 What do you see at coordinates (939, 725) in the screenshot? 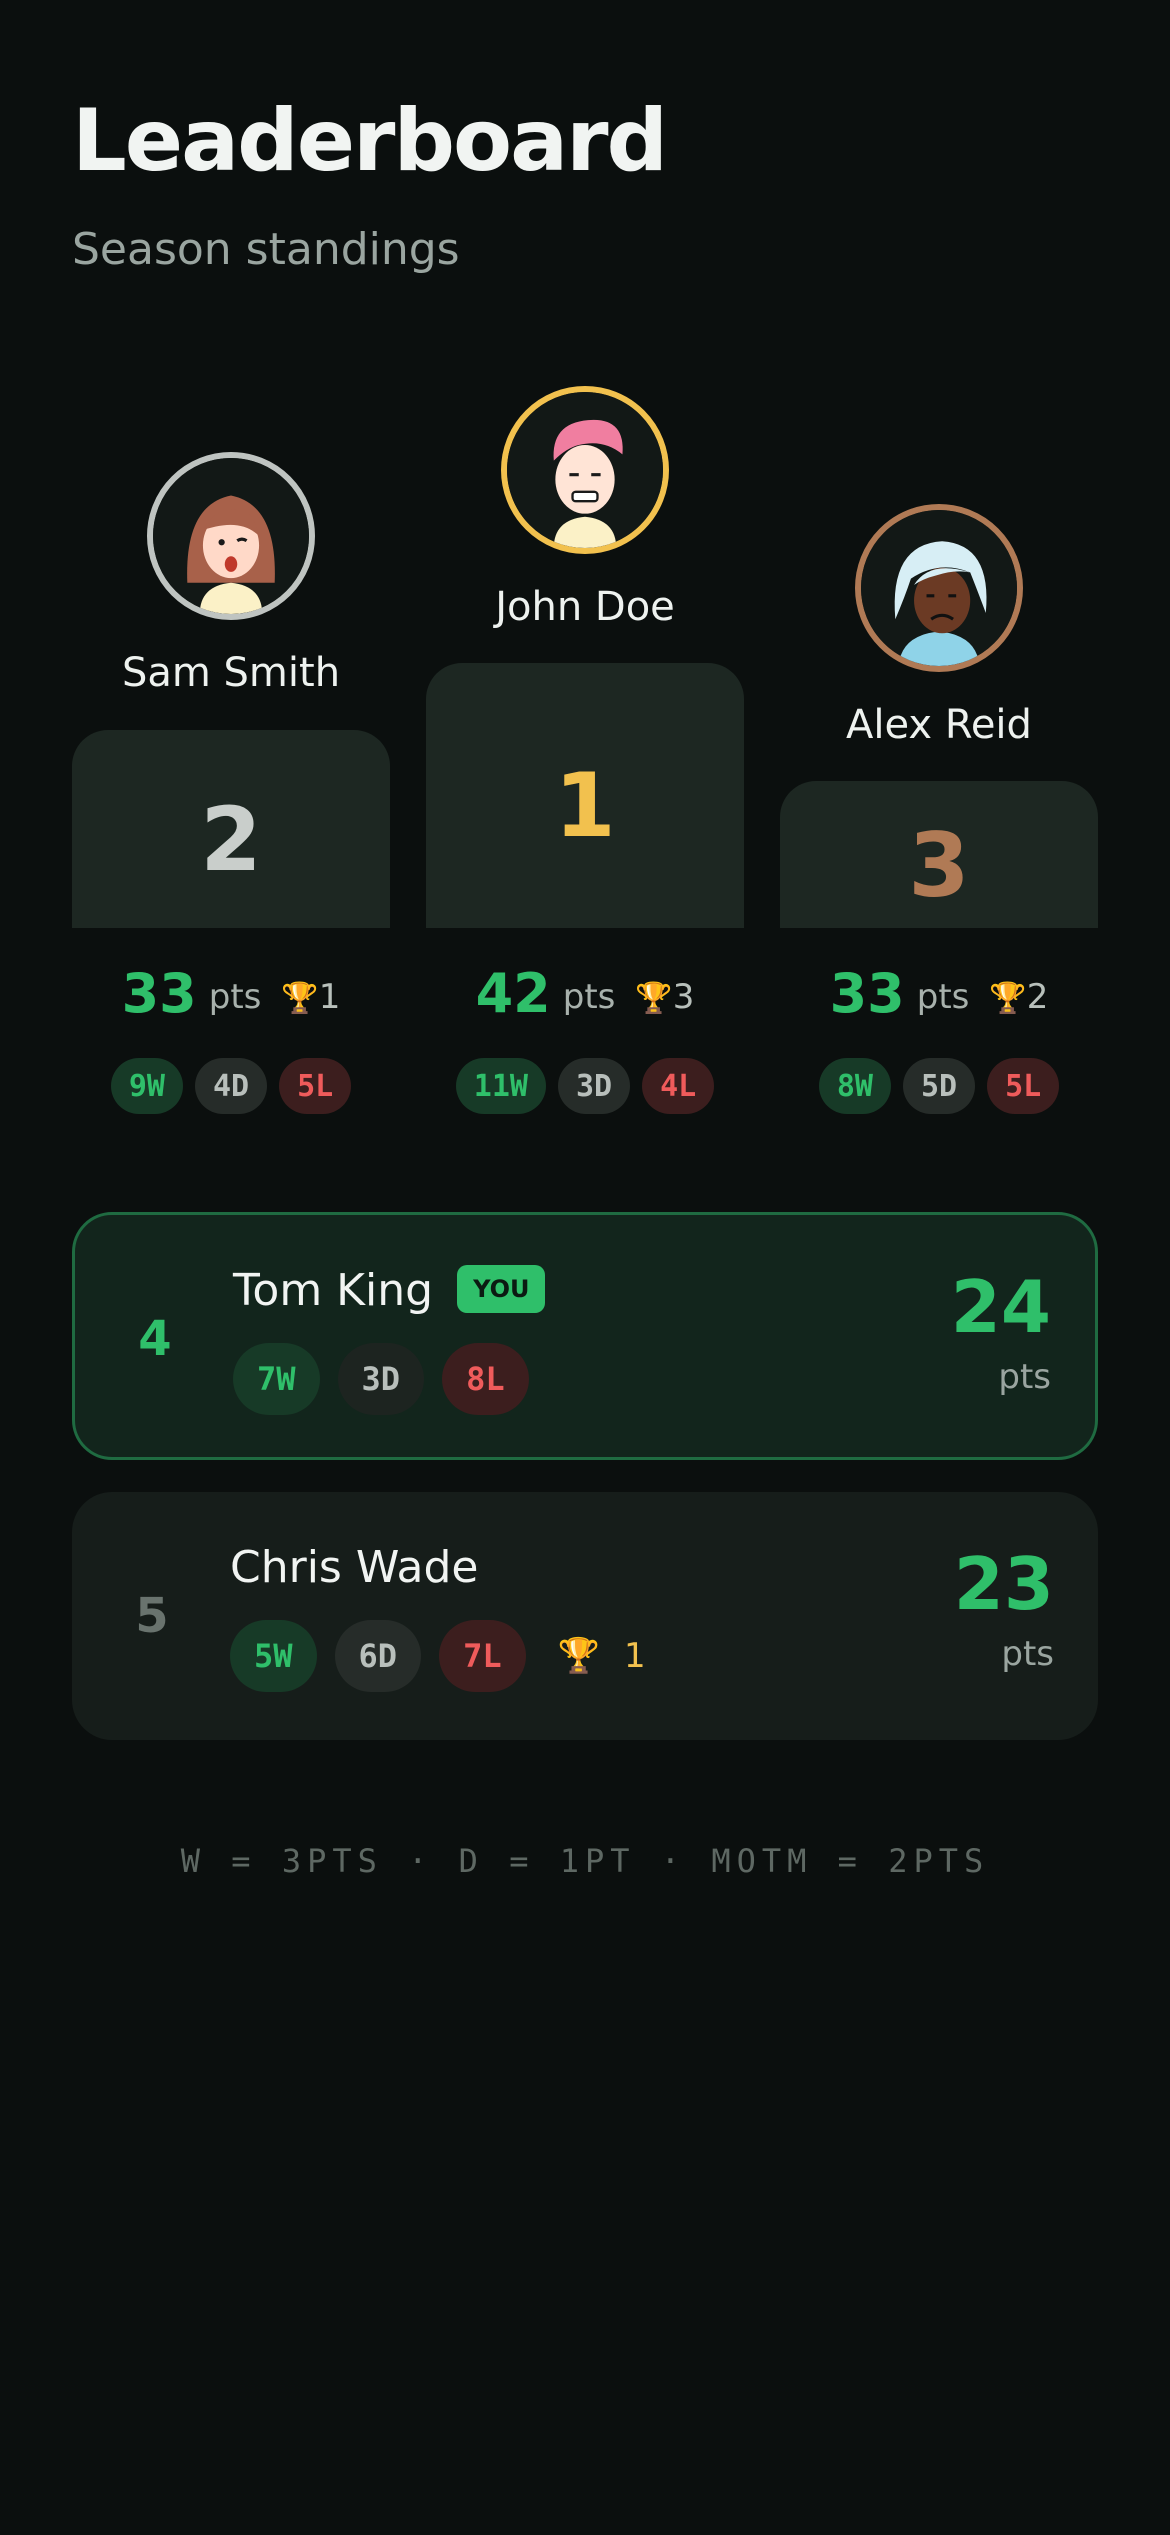
I see `player-name: Alex Reid` at bounding box center [939, 725].